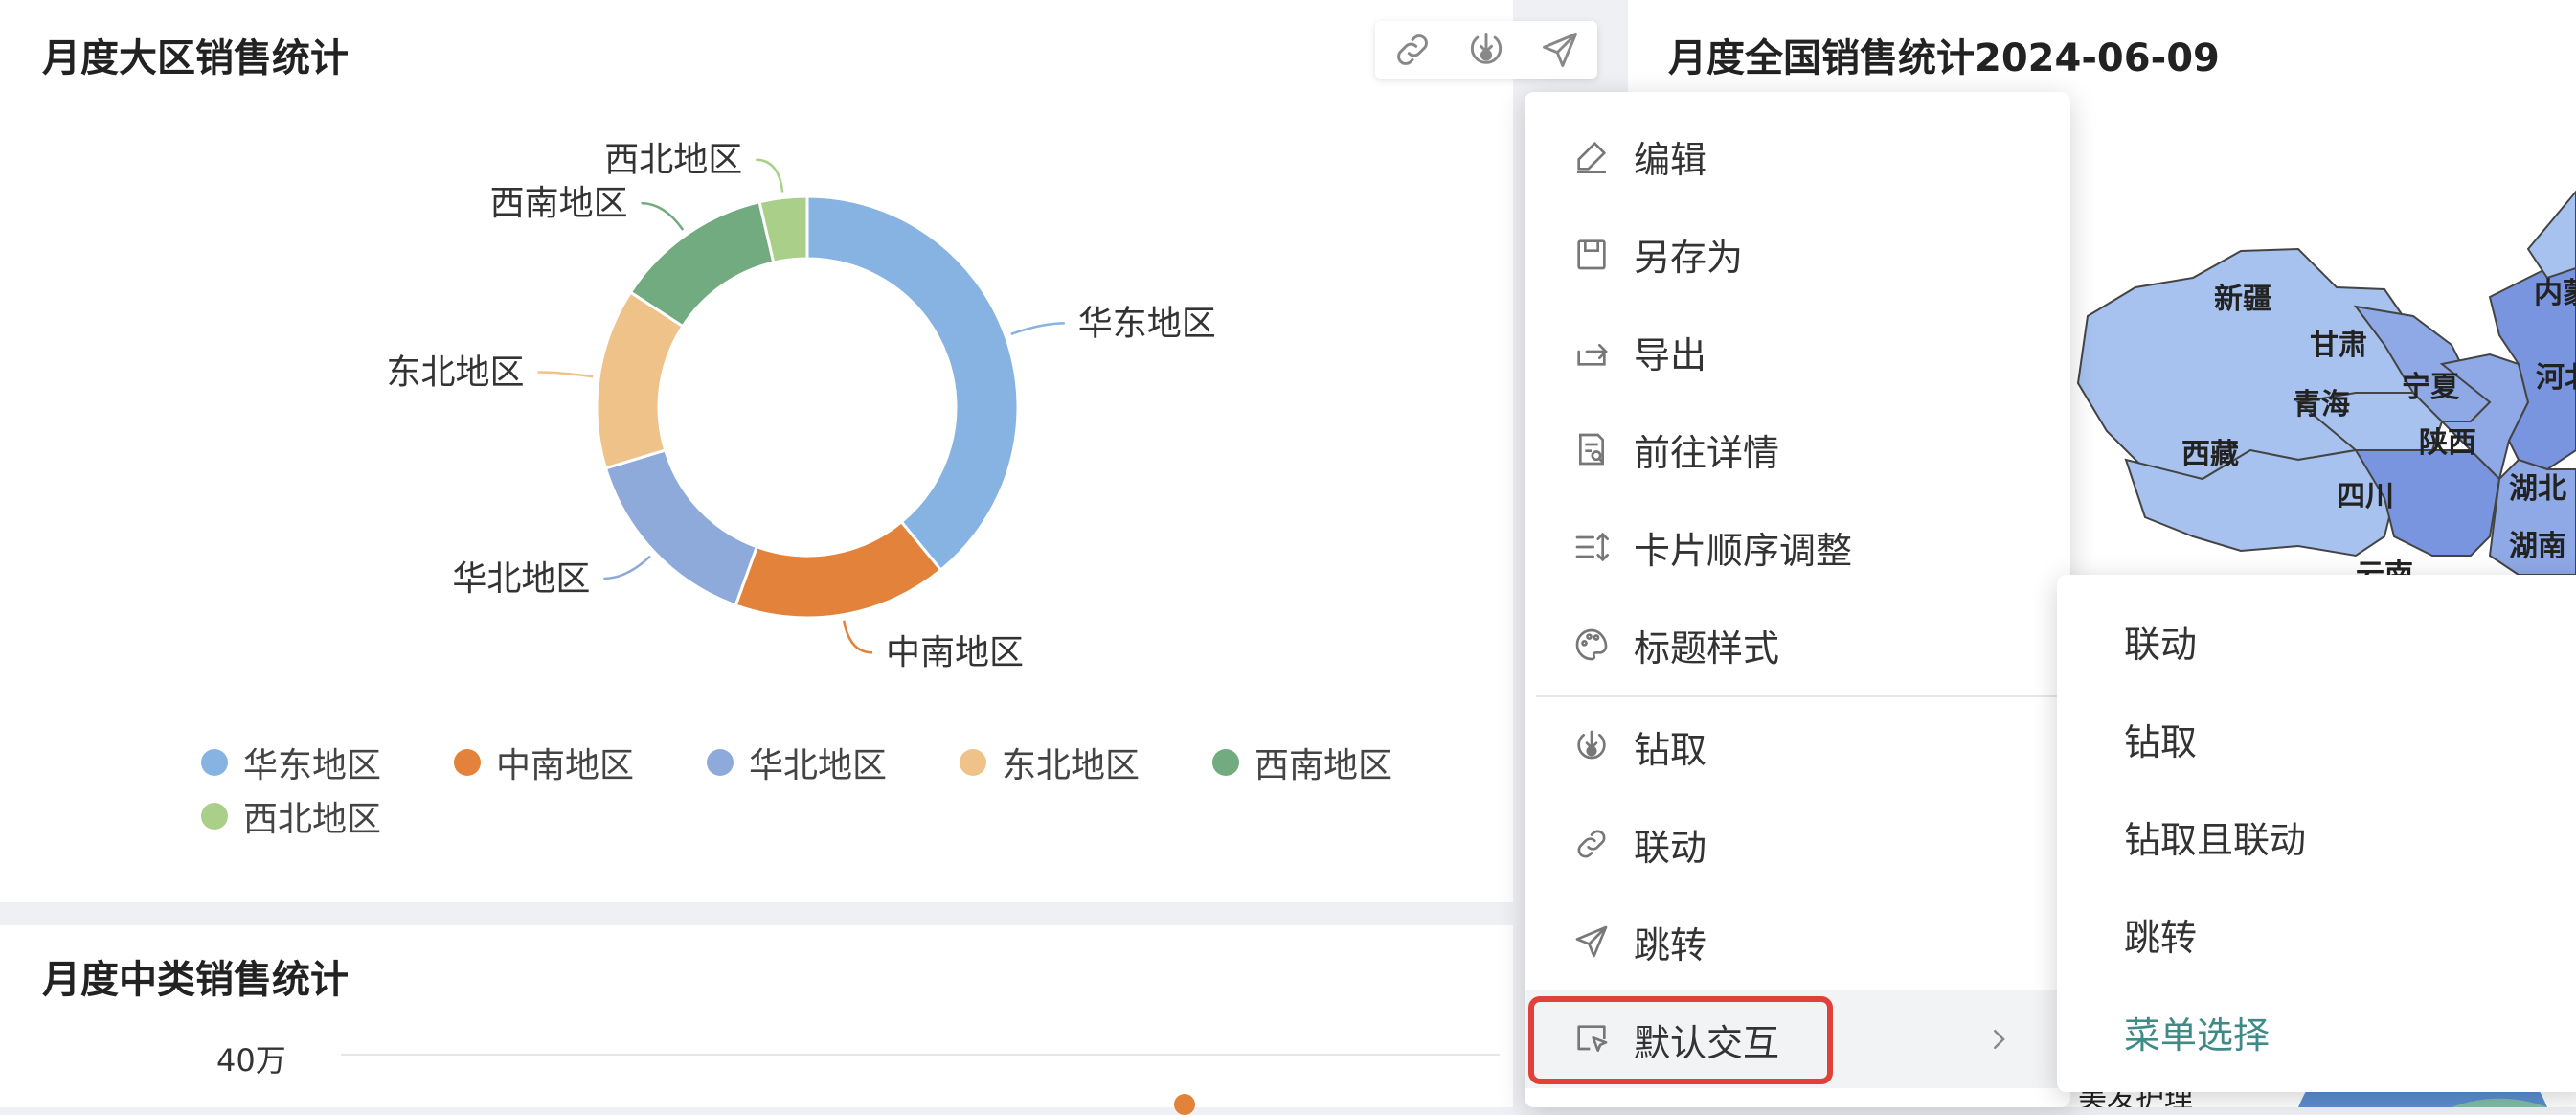 This screenshot has height=1115, width=2576. I want to click on map-label-hubei: 湖北, so click(2537, 489).